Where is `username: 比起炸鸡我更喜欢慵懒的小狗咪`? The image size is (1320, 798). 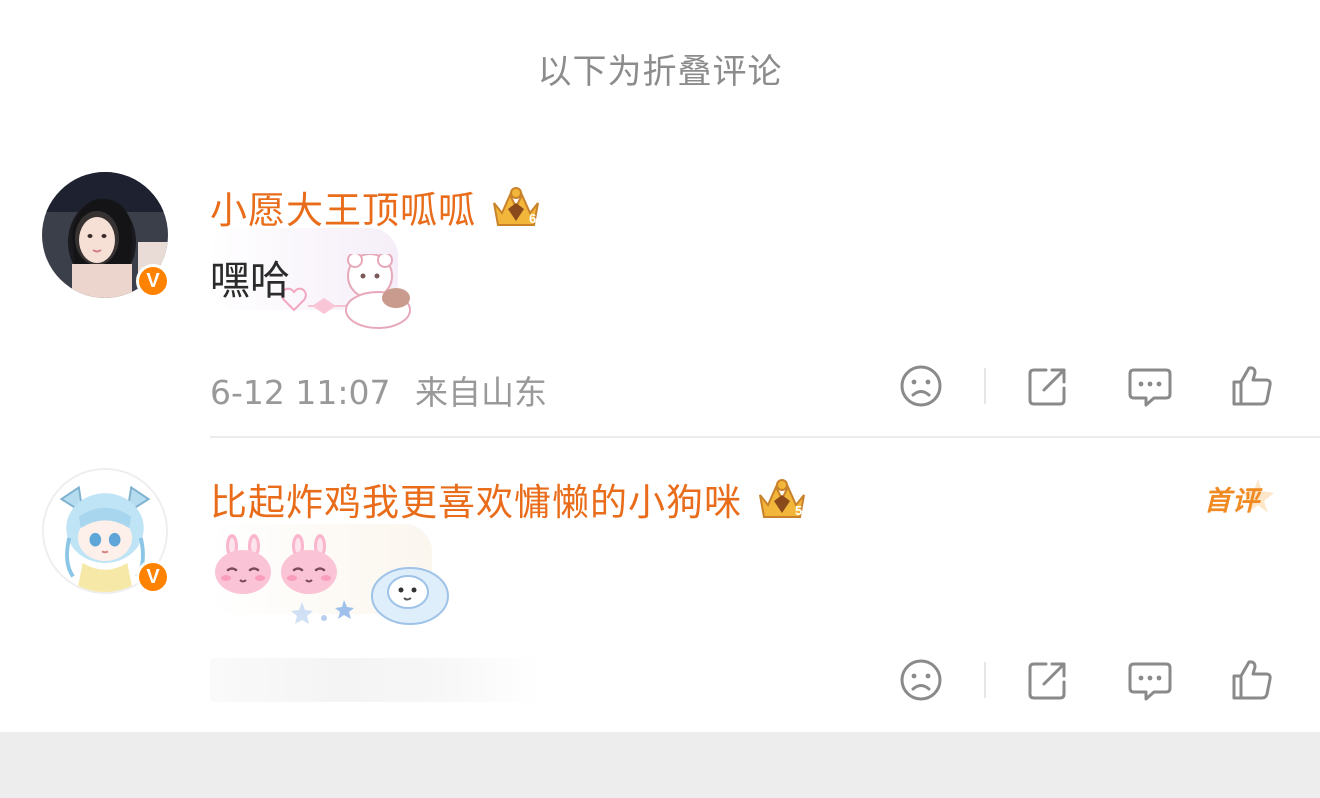
username: 比起炸鸡我更喜欢慵懒的小狗咪 is located at coordinates (476, 499).